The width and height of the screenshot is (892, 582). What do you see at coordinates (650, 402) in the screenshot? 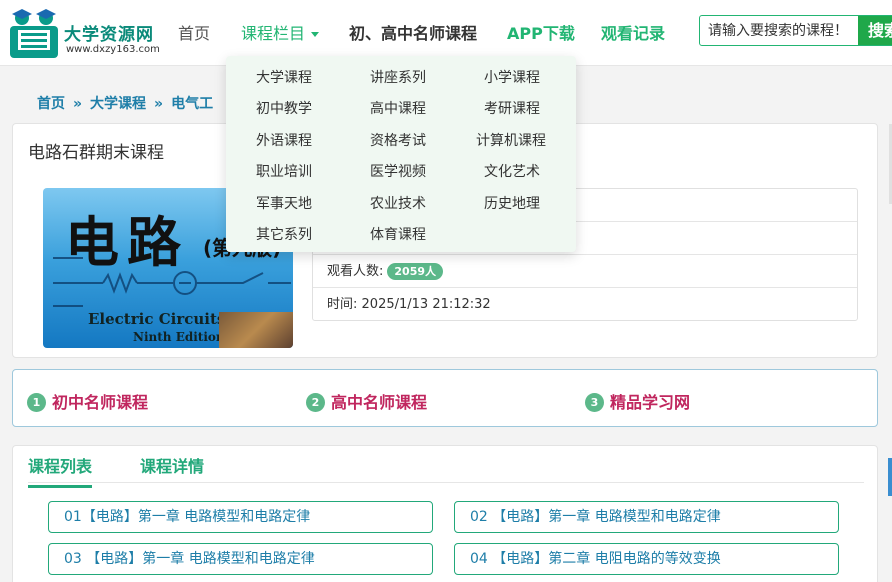
I see `link-label: 精品学习网` at bounding box center [650, 402].